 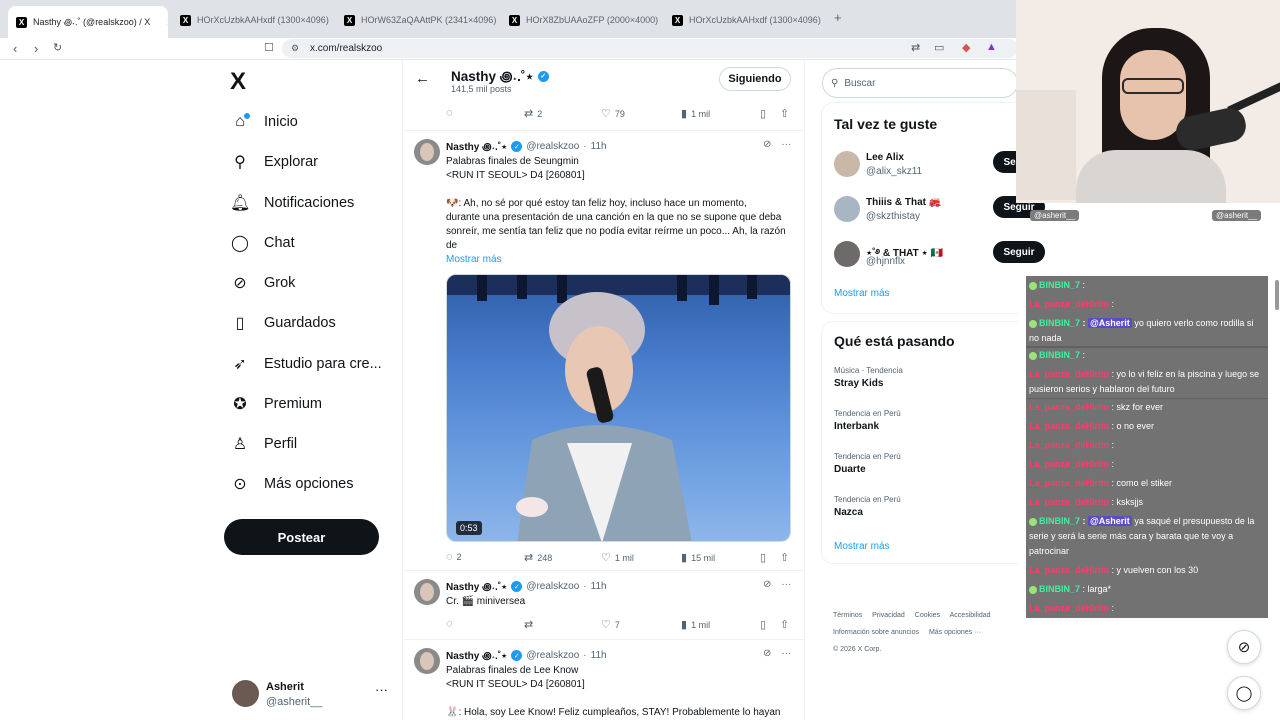 I want to click on shield-extension-icon: ◆, so click(x=966, y=47).